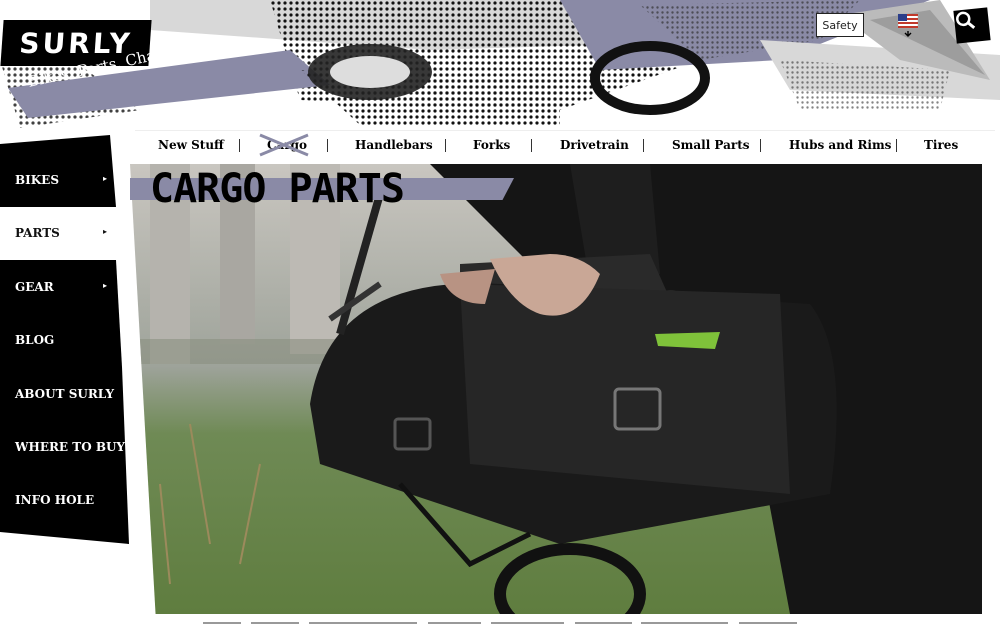 The width and height of the screenshot is (1000, 625). What do you see at coordinates (37, 233) in the screenshot?
I see `sidebar-item-parts: PARTS` at bounding box center [37, 233].